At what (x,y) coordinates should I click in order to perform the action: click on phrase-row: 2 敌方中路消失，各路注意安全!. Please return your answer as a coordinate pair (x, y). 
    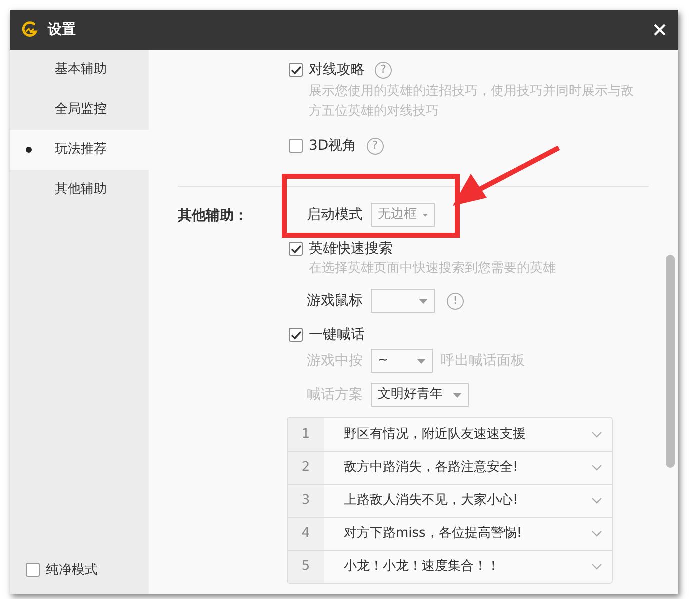
    Looking at the image, I should click on (450, 467).